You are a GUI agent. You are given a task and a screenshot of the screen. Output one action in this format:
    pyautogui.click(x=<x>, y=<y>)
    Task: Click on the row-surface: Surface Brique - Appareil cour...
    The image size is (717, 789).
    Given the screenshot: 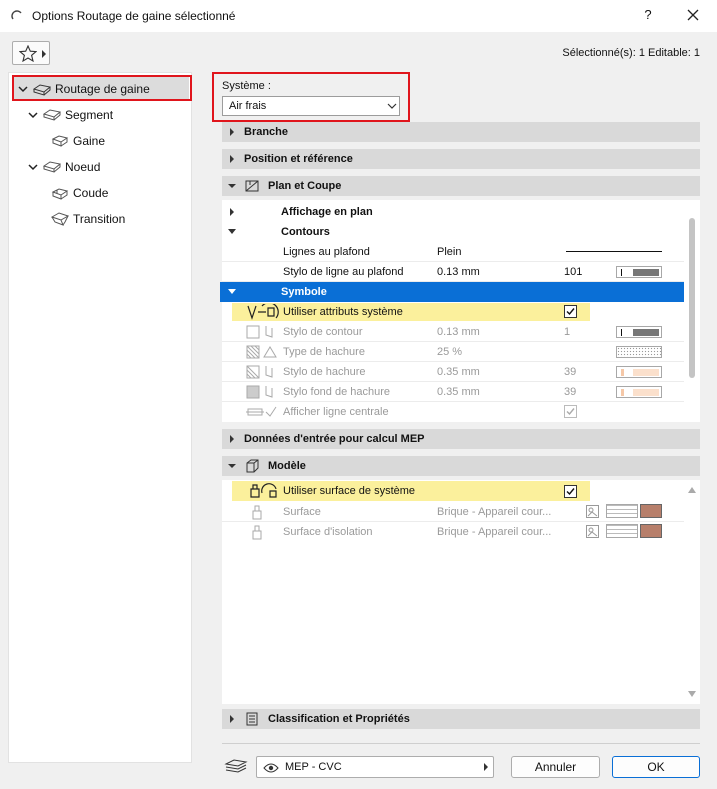 What is the action you would take?
    pyautogui.click(x=453, y=512)
    